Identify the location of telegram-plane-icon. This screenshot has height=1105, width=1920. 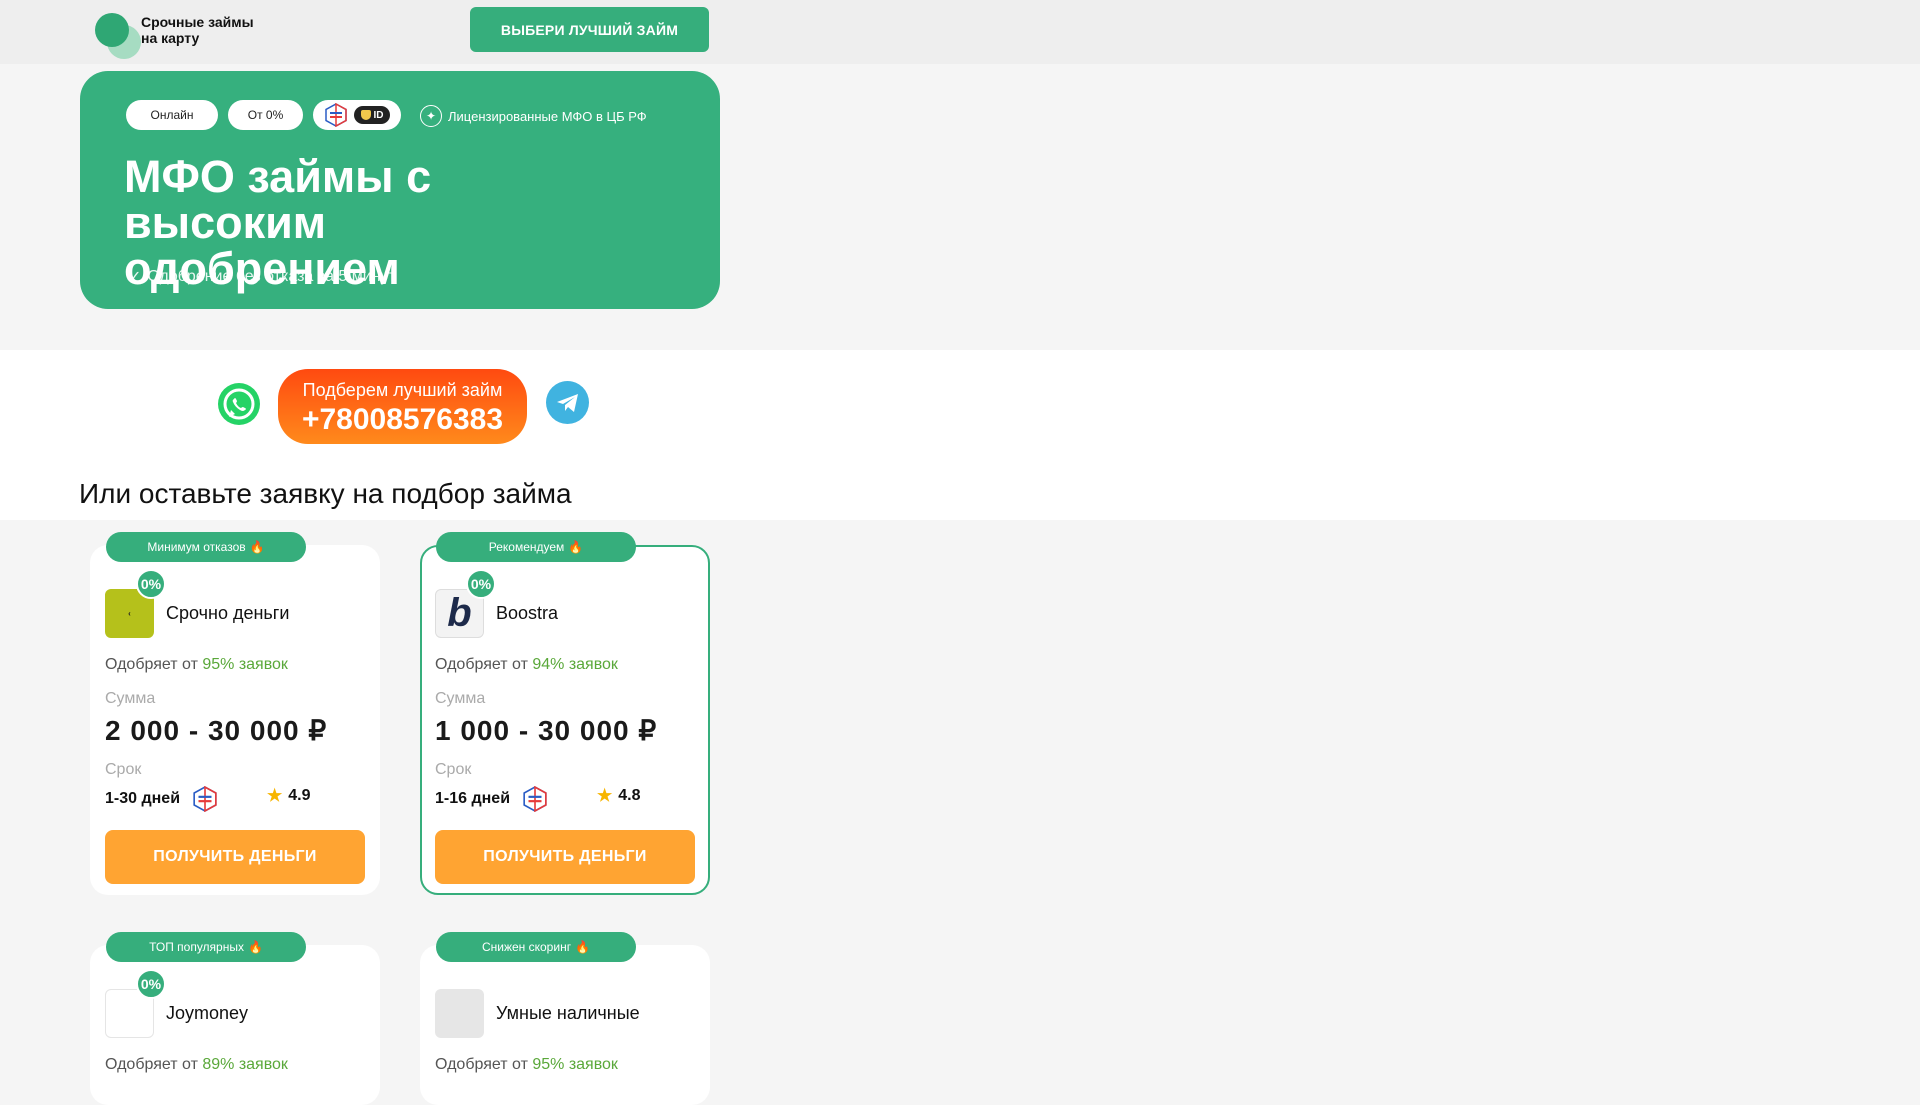
(567, 402).